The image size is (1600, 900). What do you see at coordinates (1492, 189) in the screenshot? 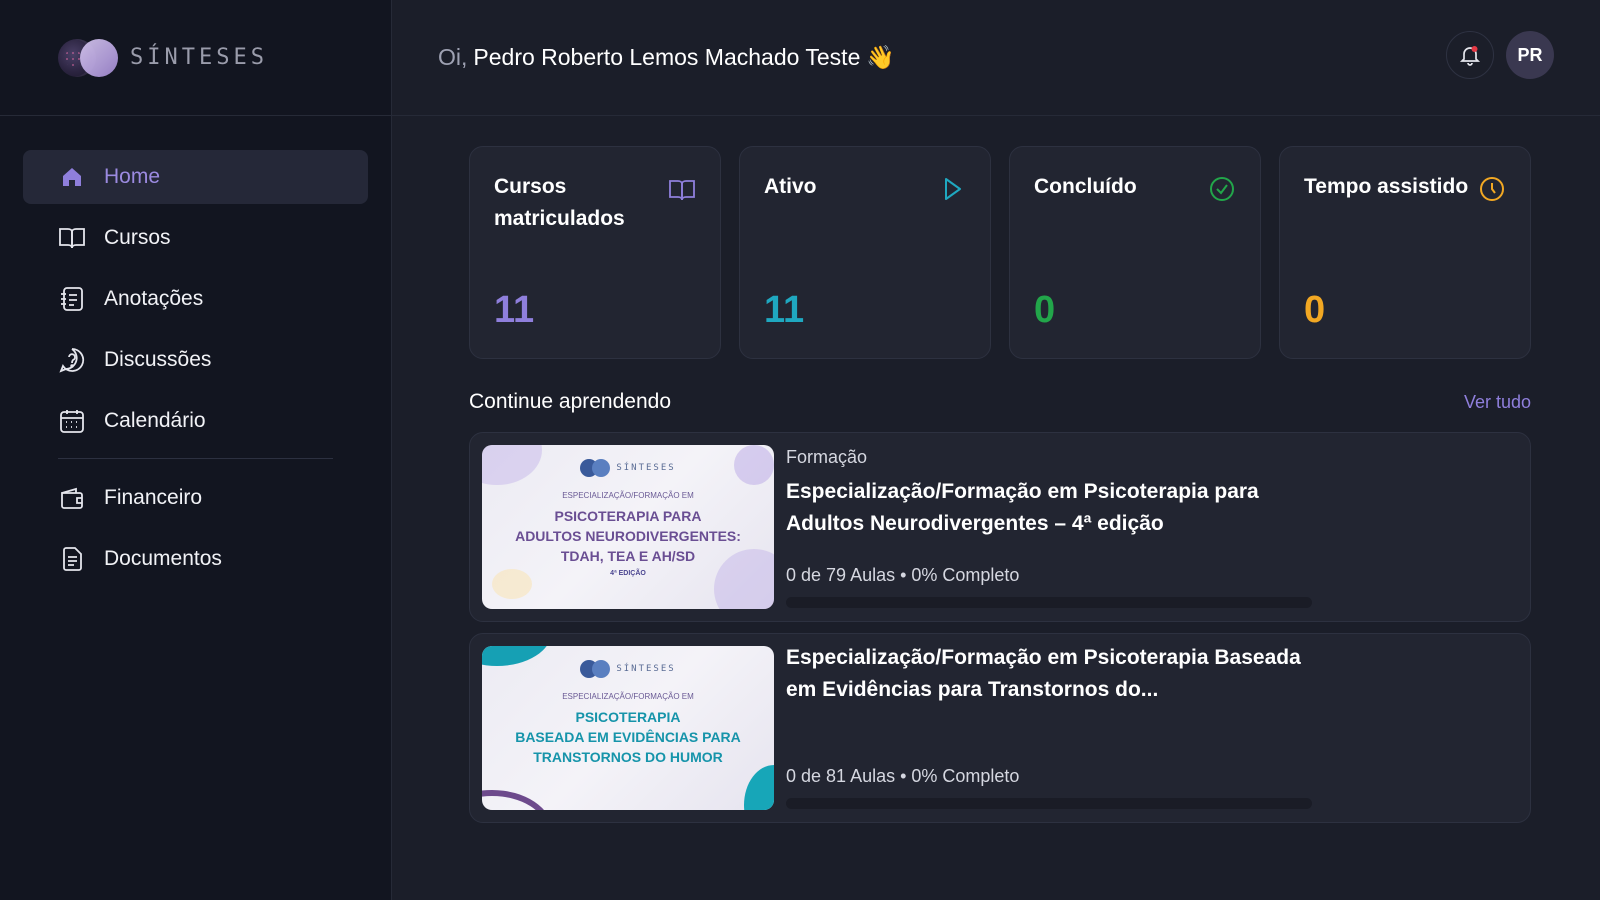
I see `clock-icon` at bounding box center [1492, 189].